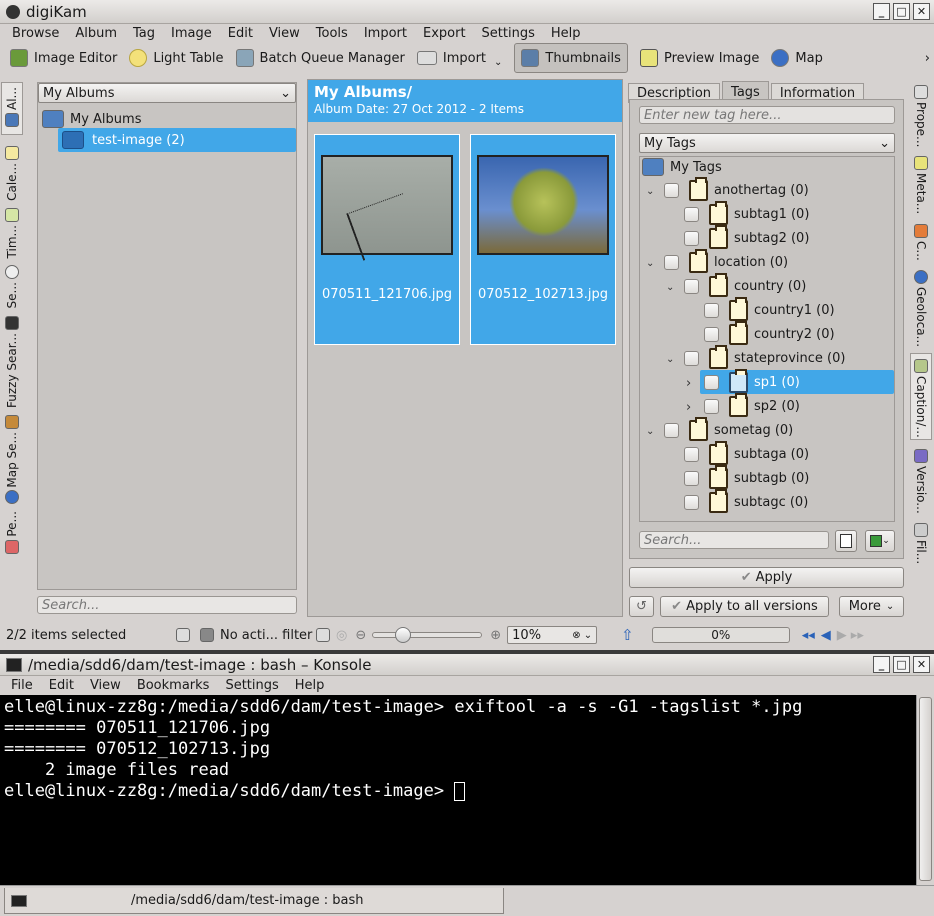 This screenshot has height=916, width=934. I want to click on nav-forward-icon: ▶, so click(842, 635).